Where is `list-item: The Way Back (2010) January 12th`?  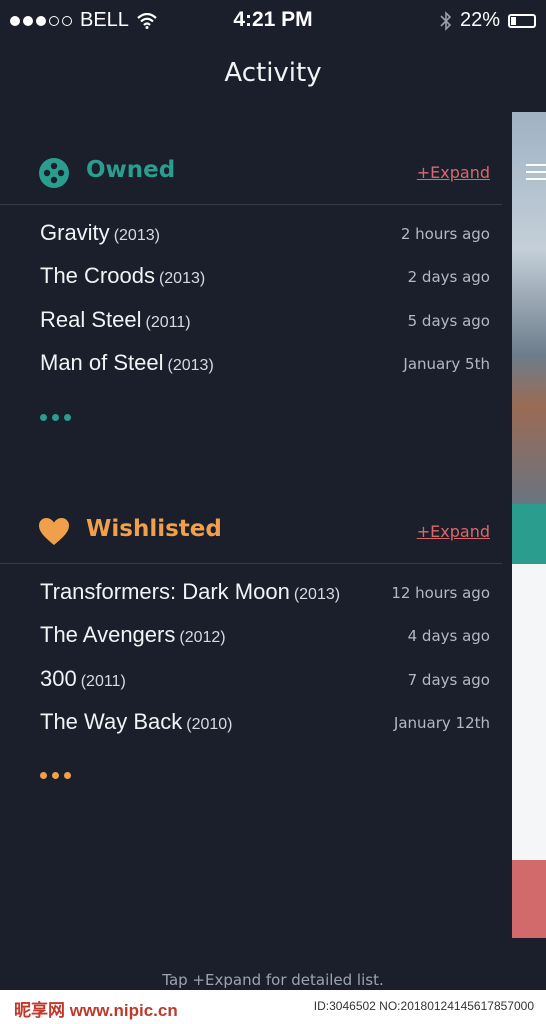 list-item: The Way Back (2010) January 12th is located at coordinates (251, 724).